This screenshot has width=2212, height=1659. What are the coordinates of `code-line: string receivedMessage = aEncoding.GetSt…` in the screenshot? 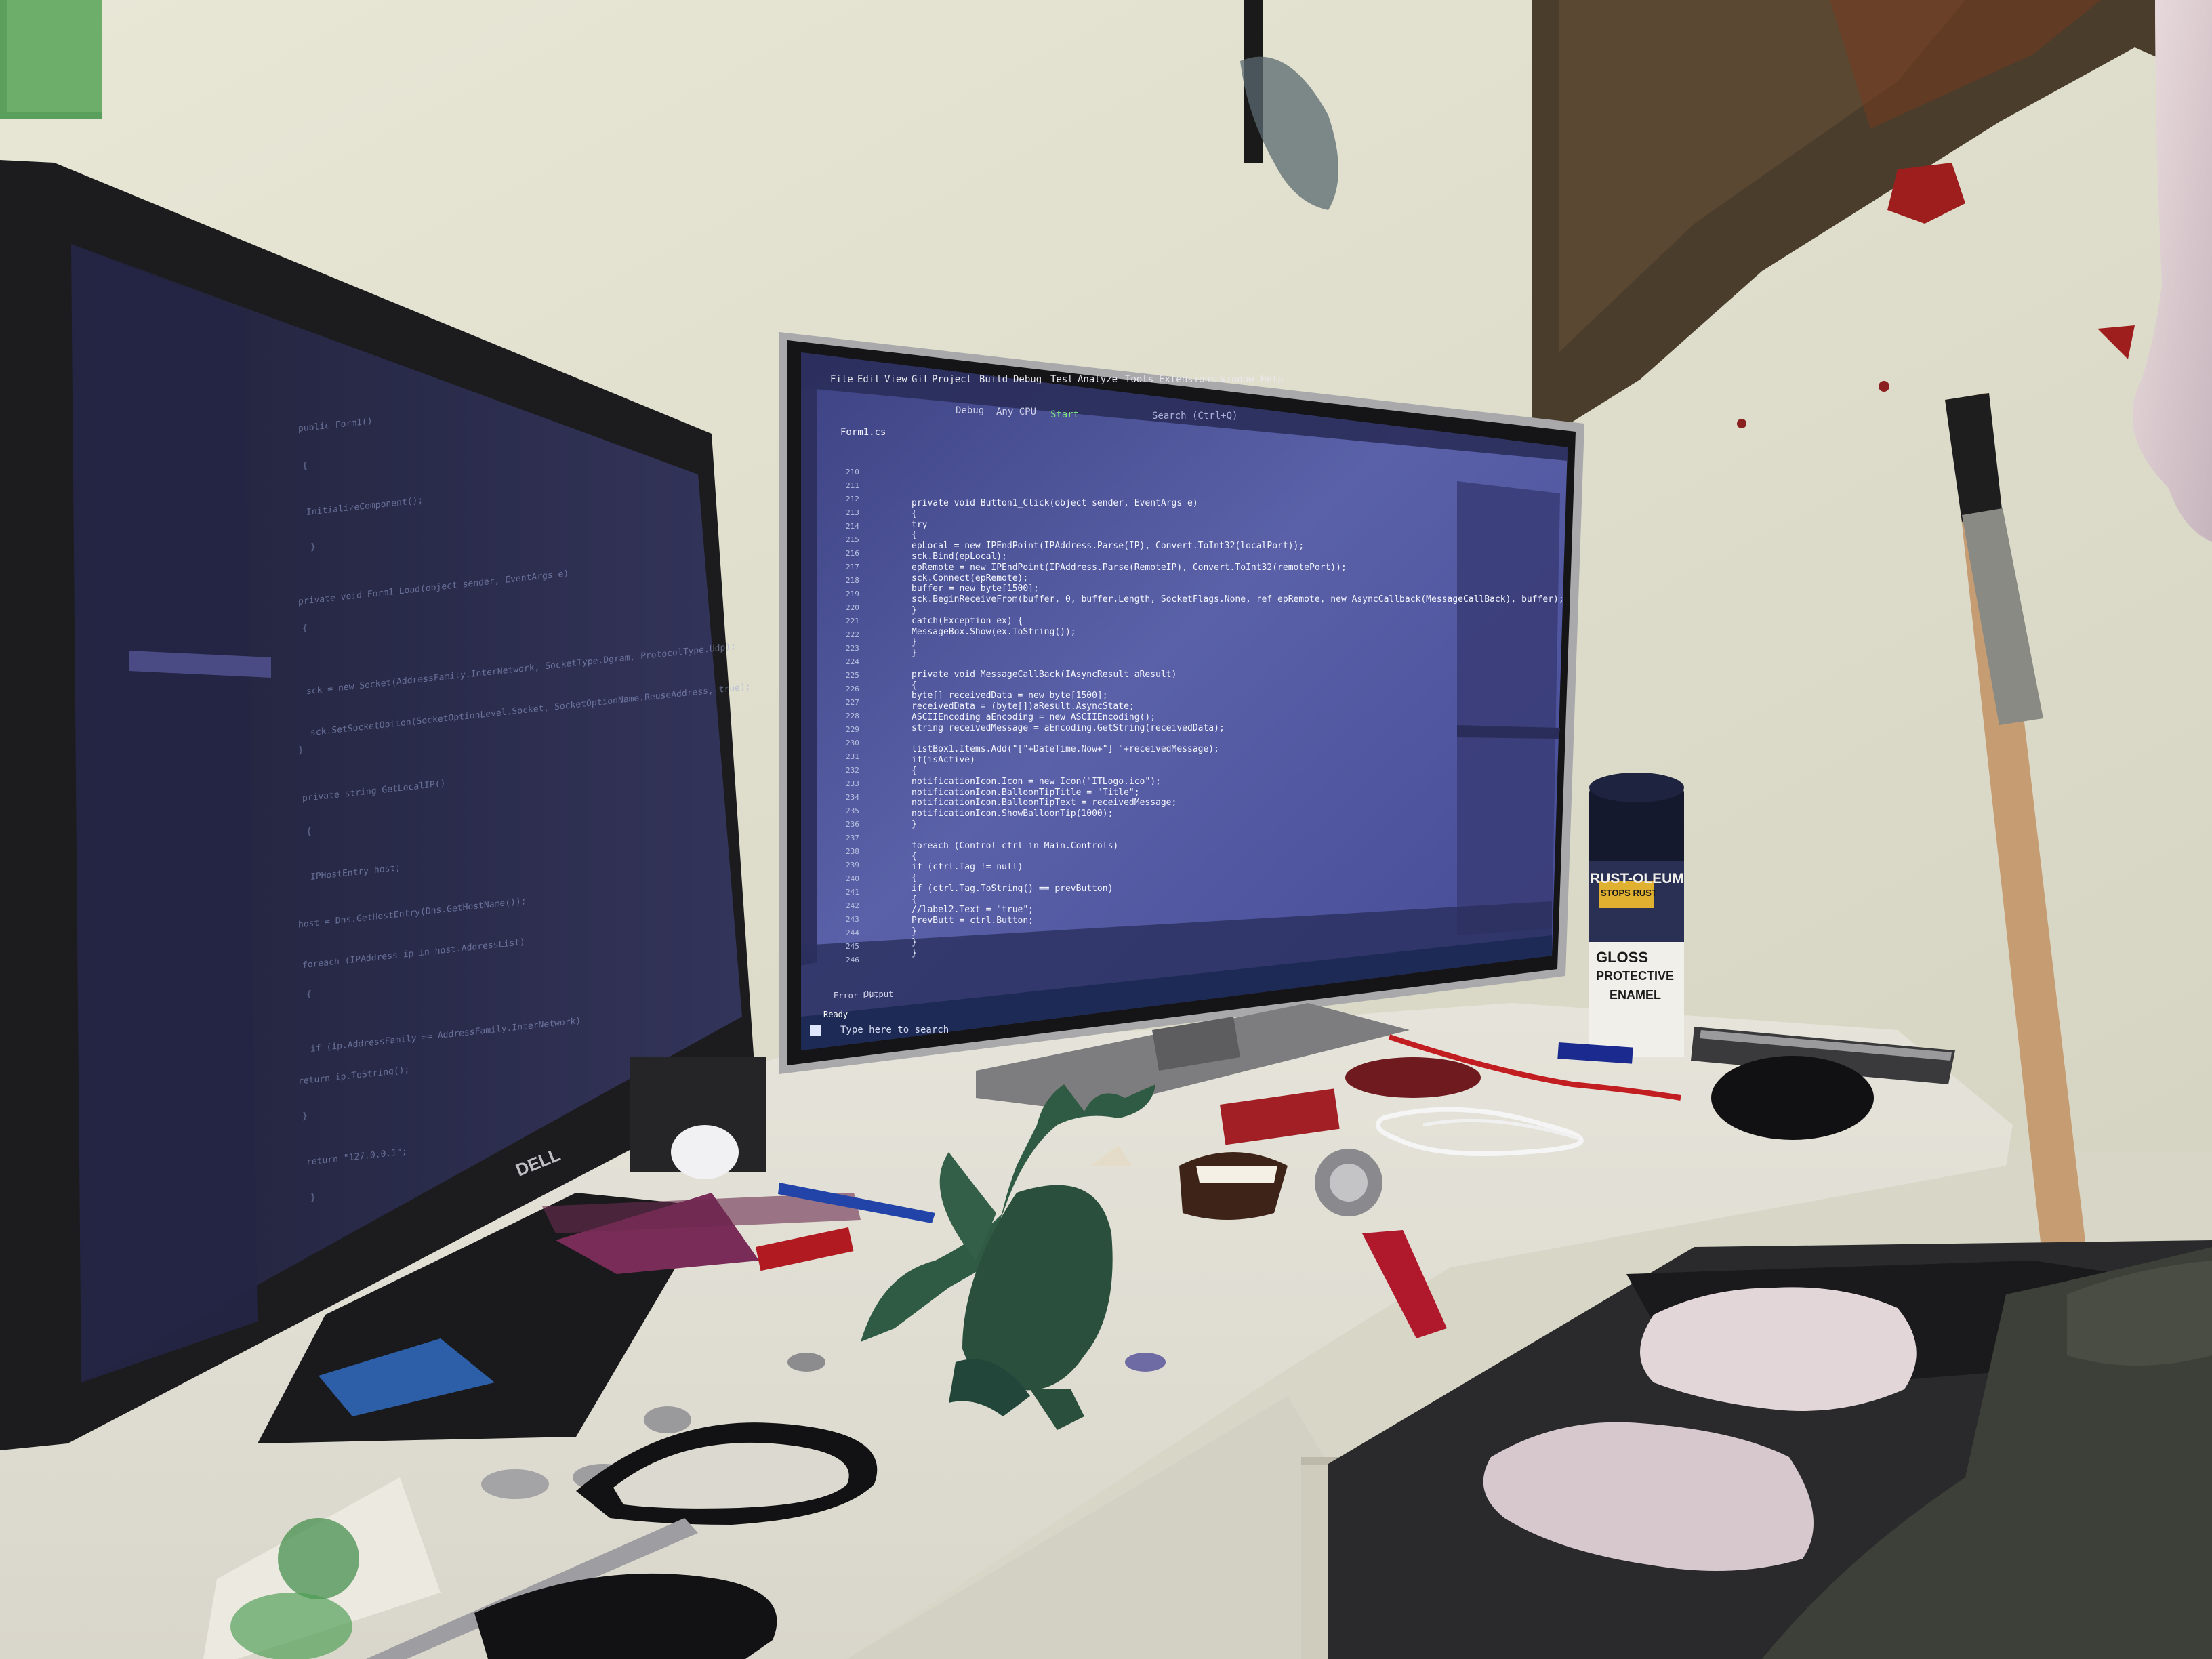 It's located at (1068, 727).